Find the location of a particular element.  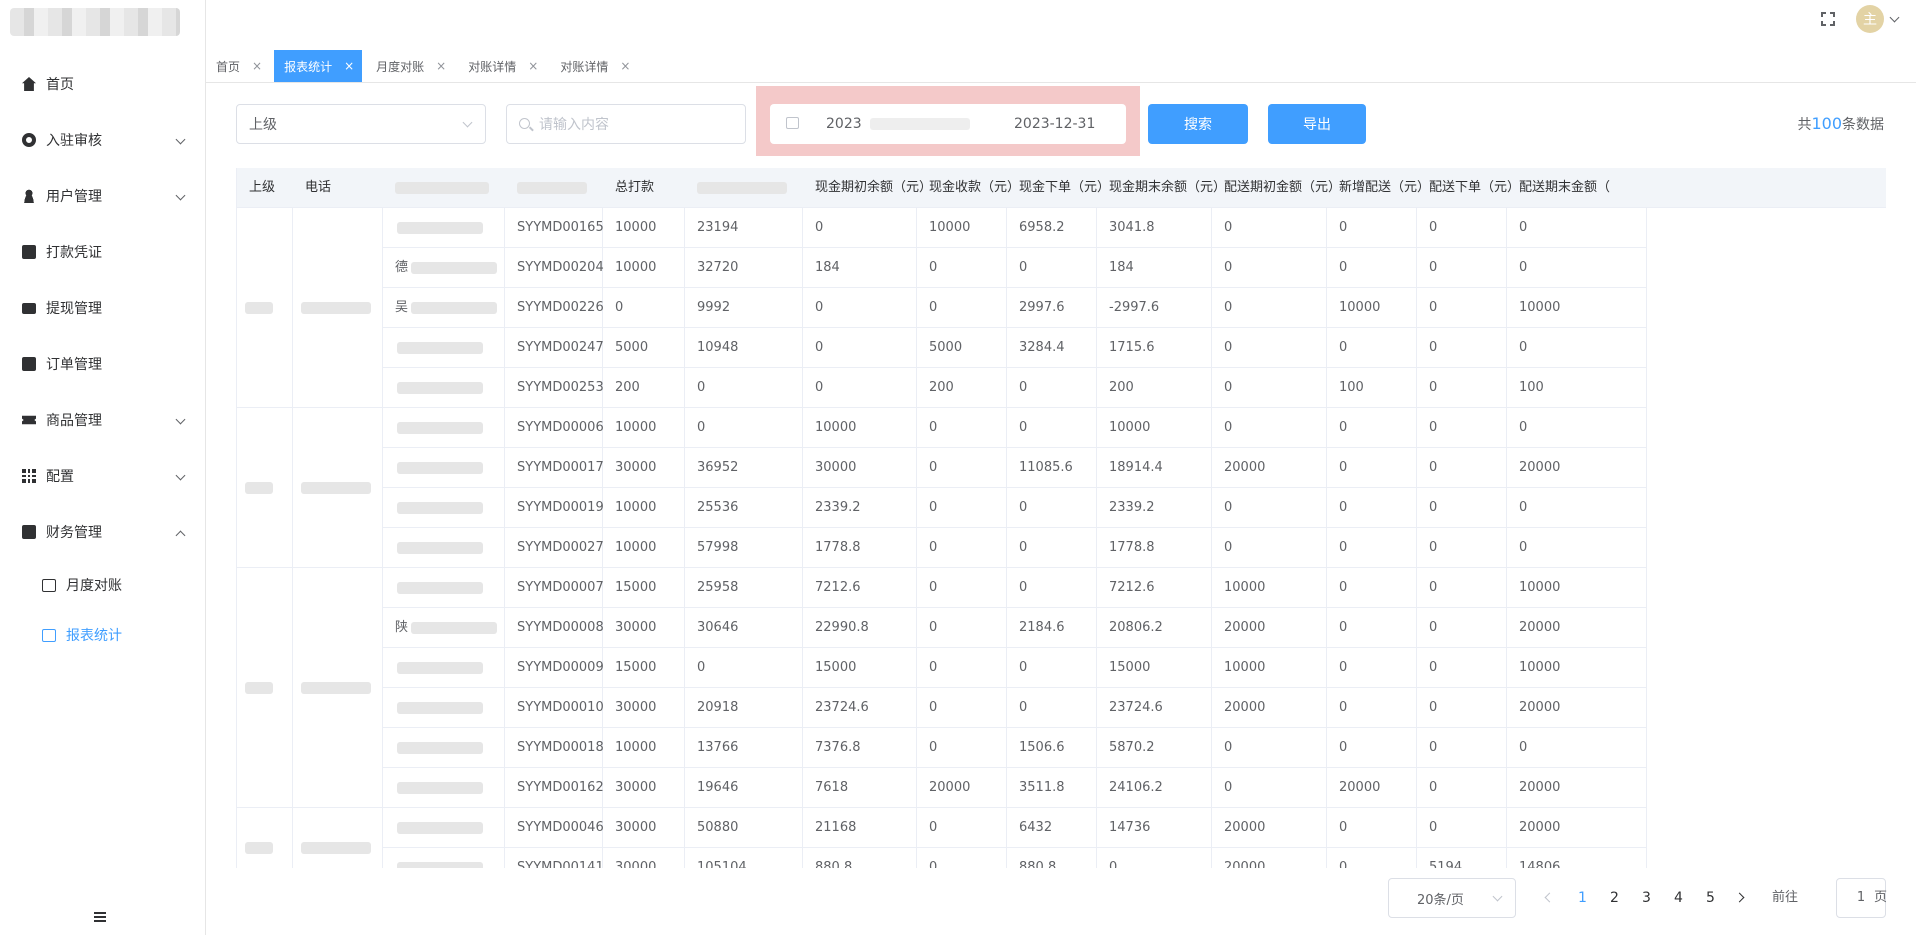

cell-delOrder: 5194 is located at coordinates (1462, 858).